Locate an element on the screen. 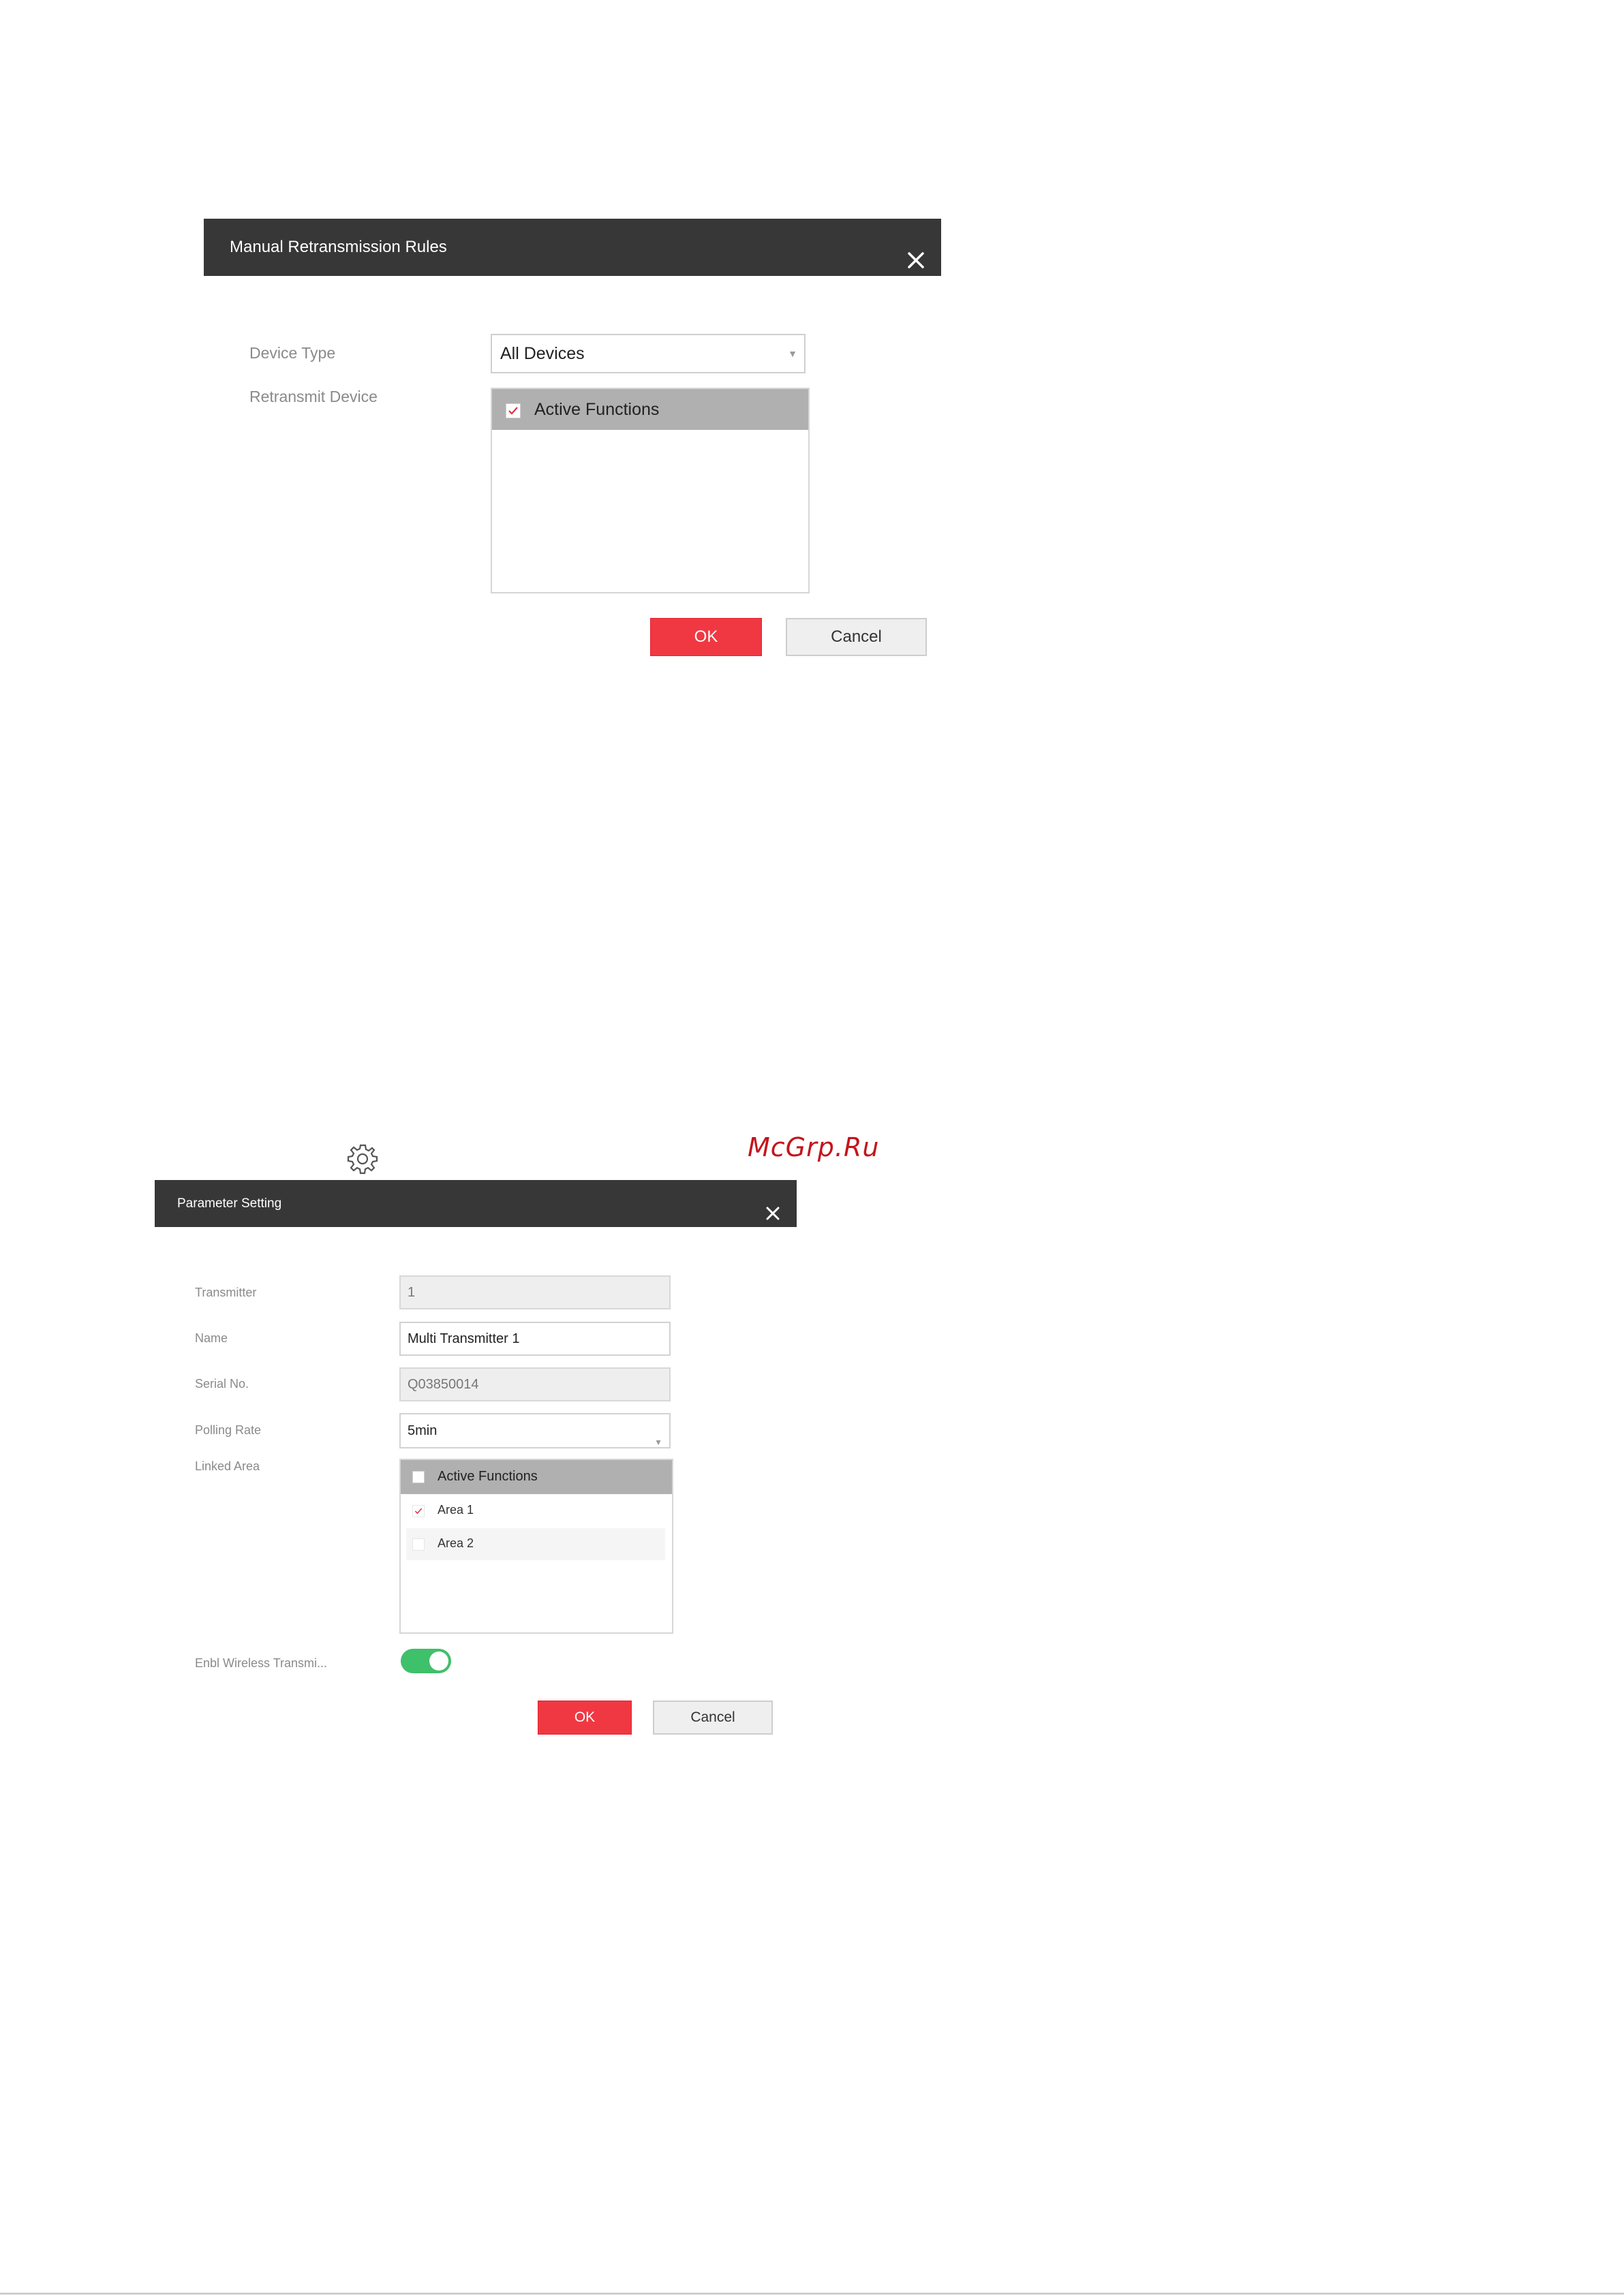  dialog-title: Parameter Setting is located at coordinates (229, 1204).